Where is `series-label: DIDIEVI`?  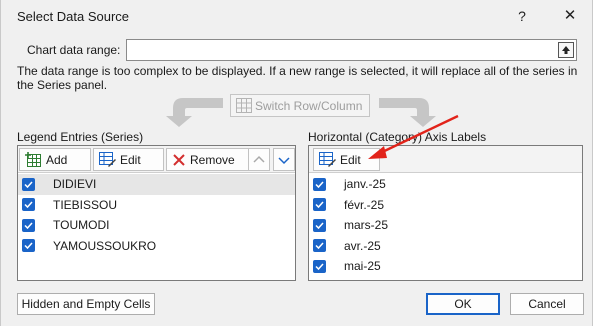
series-label: DIDIEVI is located at coordinates (75, 184).